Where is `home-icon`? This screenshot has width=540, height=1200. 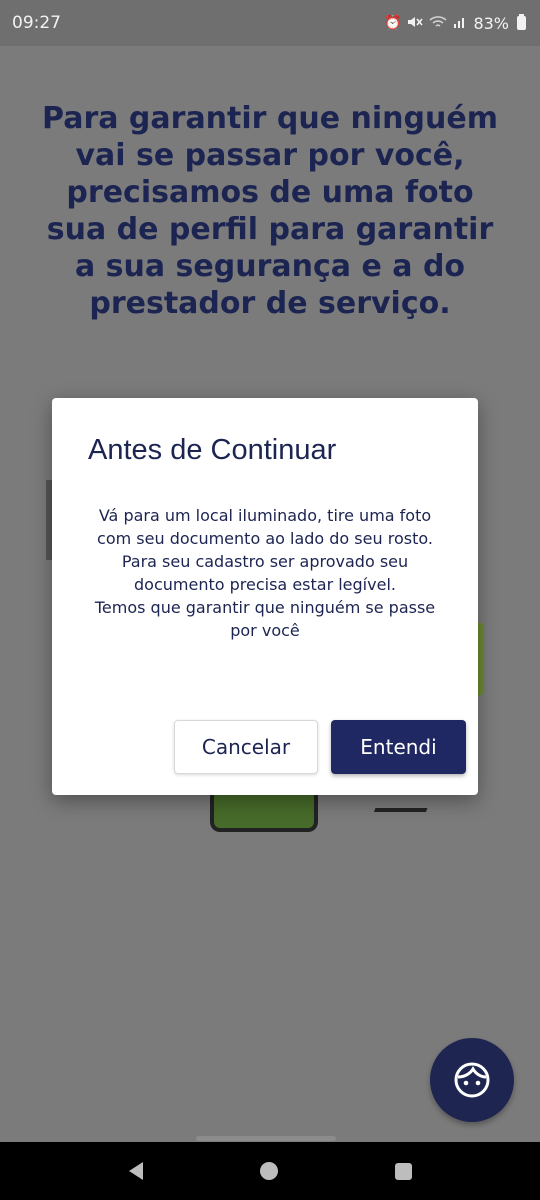 home-icon is located at coordinates (268, 1171).